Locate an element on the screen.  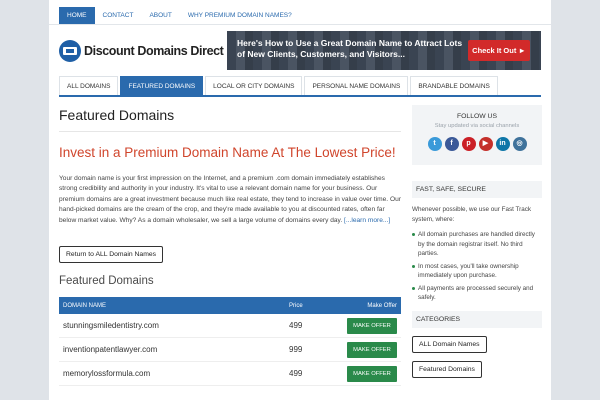
table-row: inventionpatentlawyer.com 999 MAKE OFFER is located at coordinates (230, 350).